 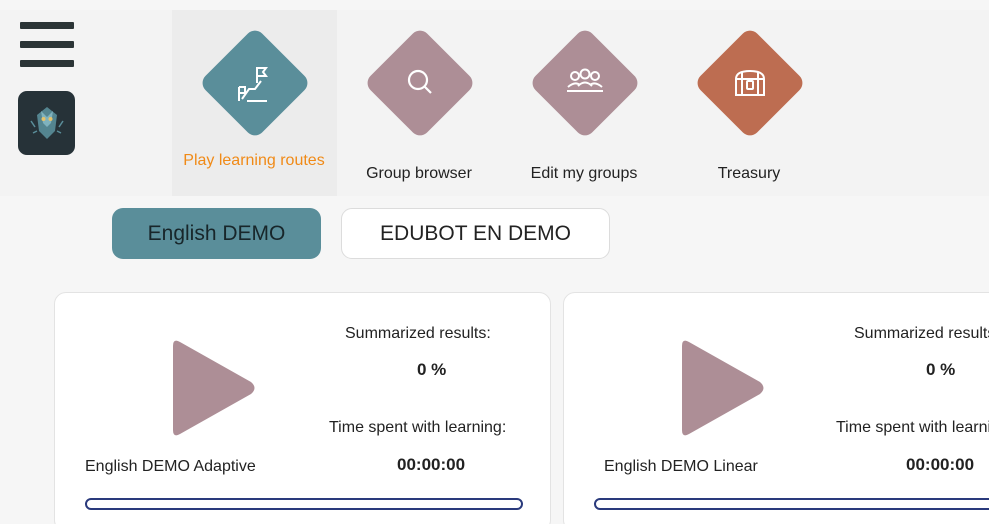 What do you see at coordinates (585, 83) in the screenshot?
I see `group-people-icon` at bounding box center [585, 83].